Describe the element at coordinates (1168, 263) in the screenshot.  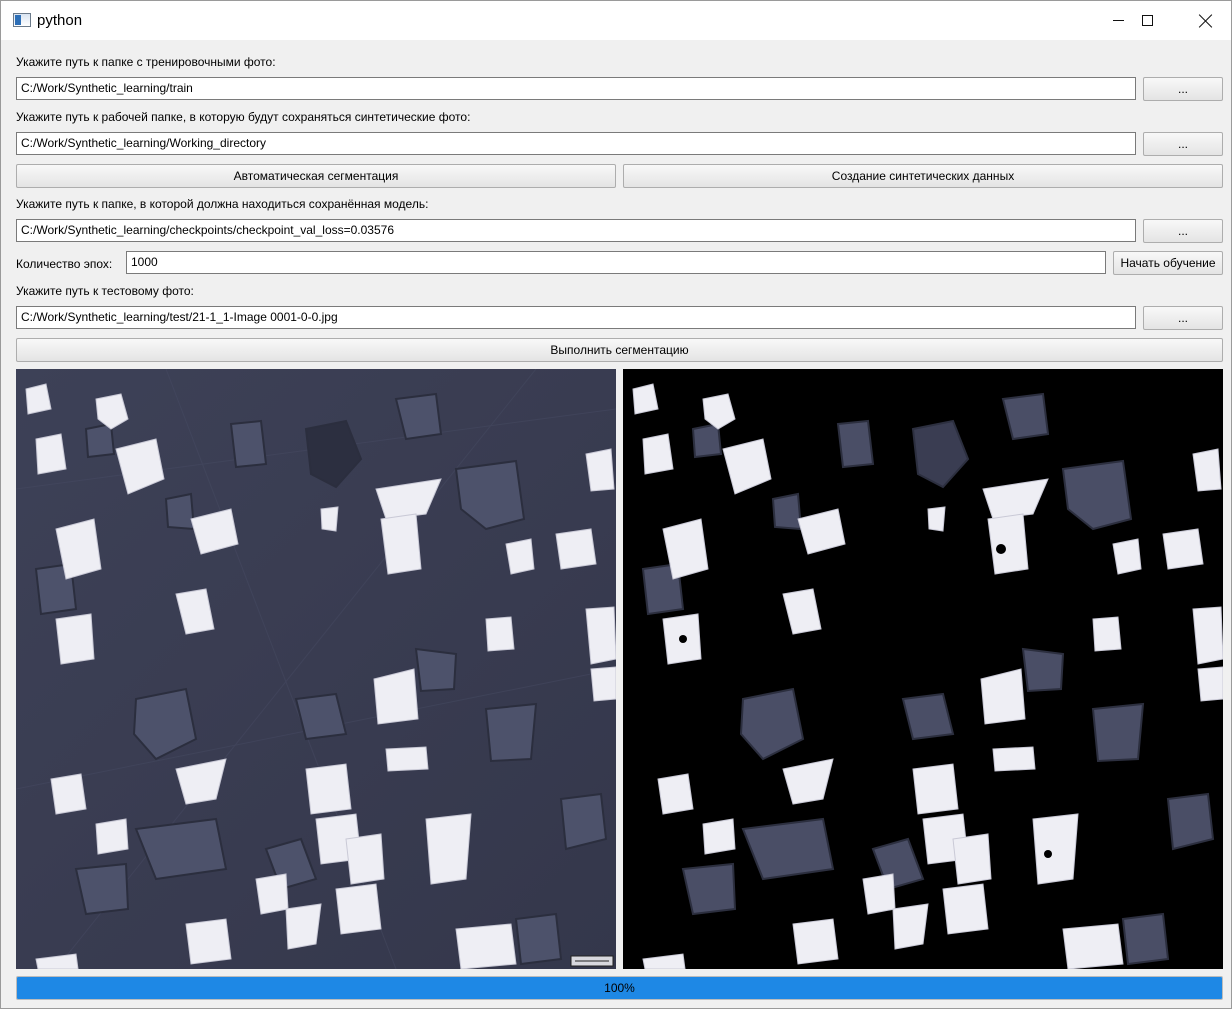
I see `start-training-button: Начать обучение` at that location.